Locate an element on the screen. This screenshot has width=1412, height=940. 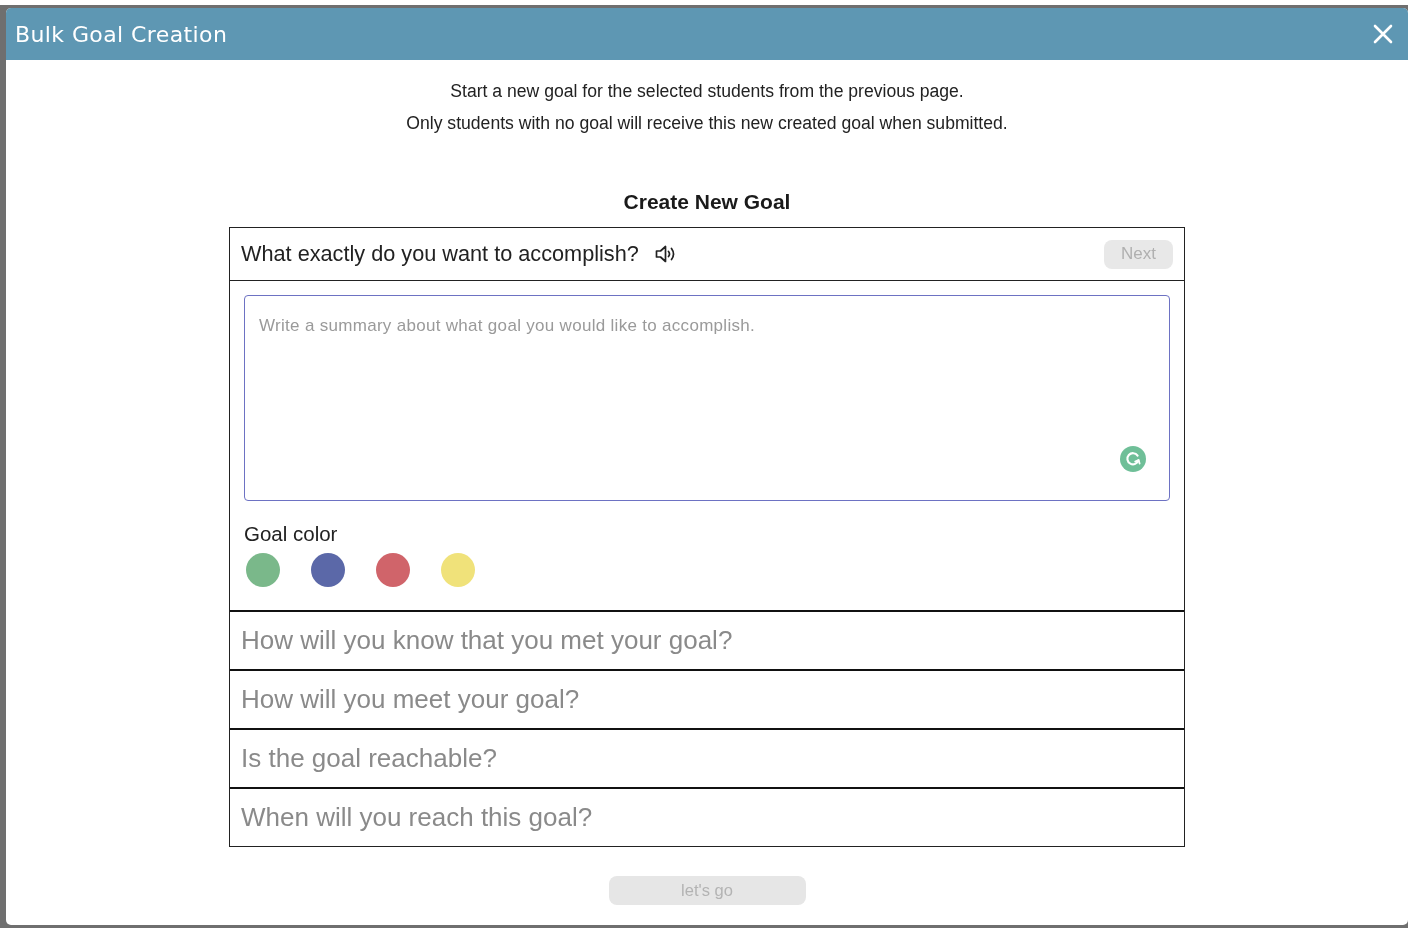
intro-text: Only students with no goal will receive this new created goal when submitted. is located at coordinates (707, 123).